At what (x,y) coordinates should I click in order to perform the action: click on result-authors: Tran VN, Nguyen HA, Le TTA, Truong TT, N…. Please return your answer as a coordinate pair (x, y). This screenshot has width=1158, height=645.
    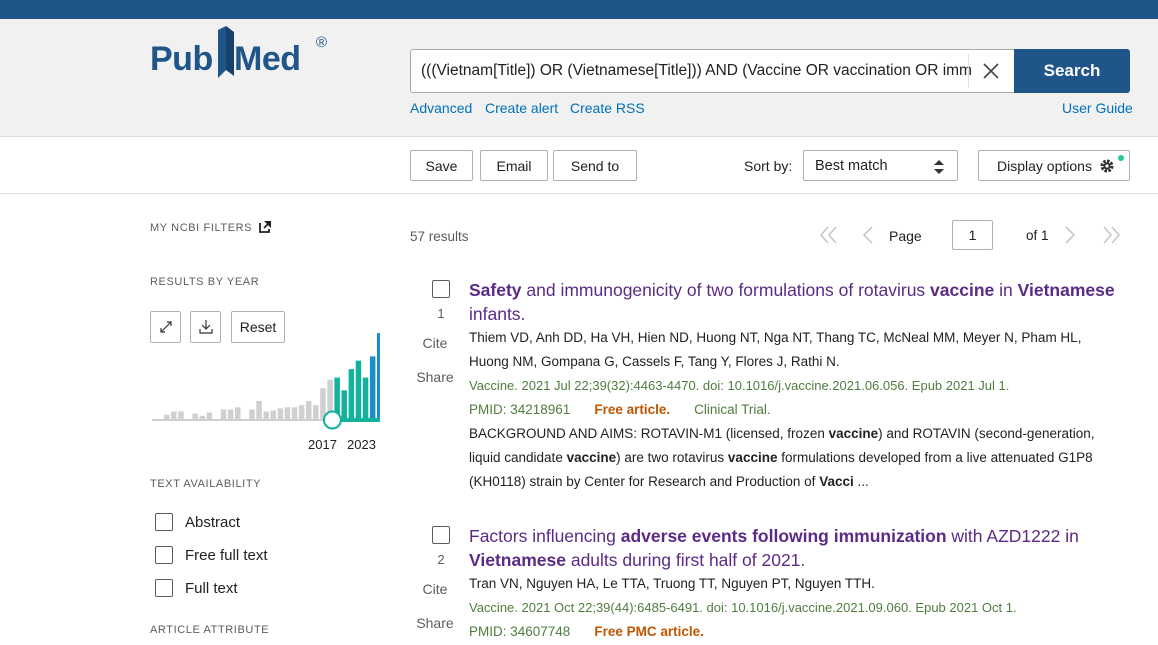
    Looking at the image, I should click on (672, 583).